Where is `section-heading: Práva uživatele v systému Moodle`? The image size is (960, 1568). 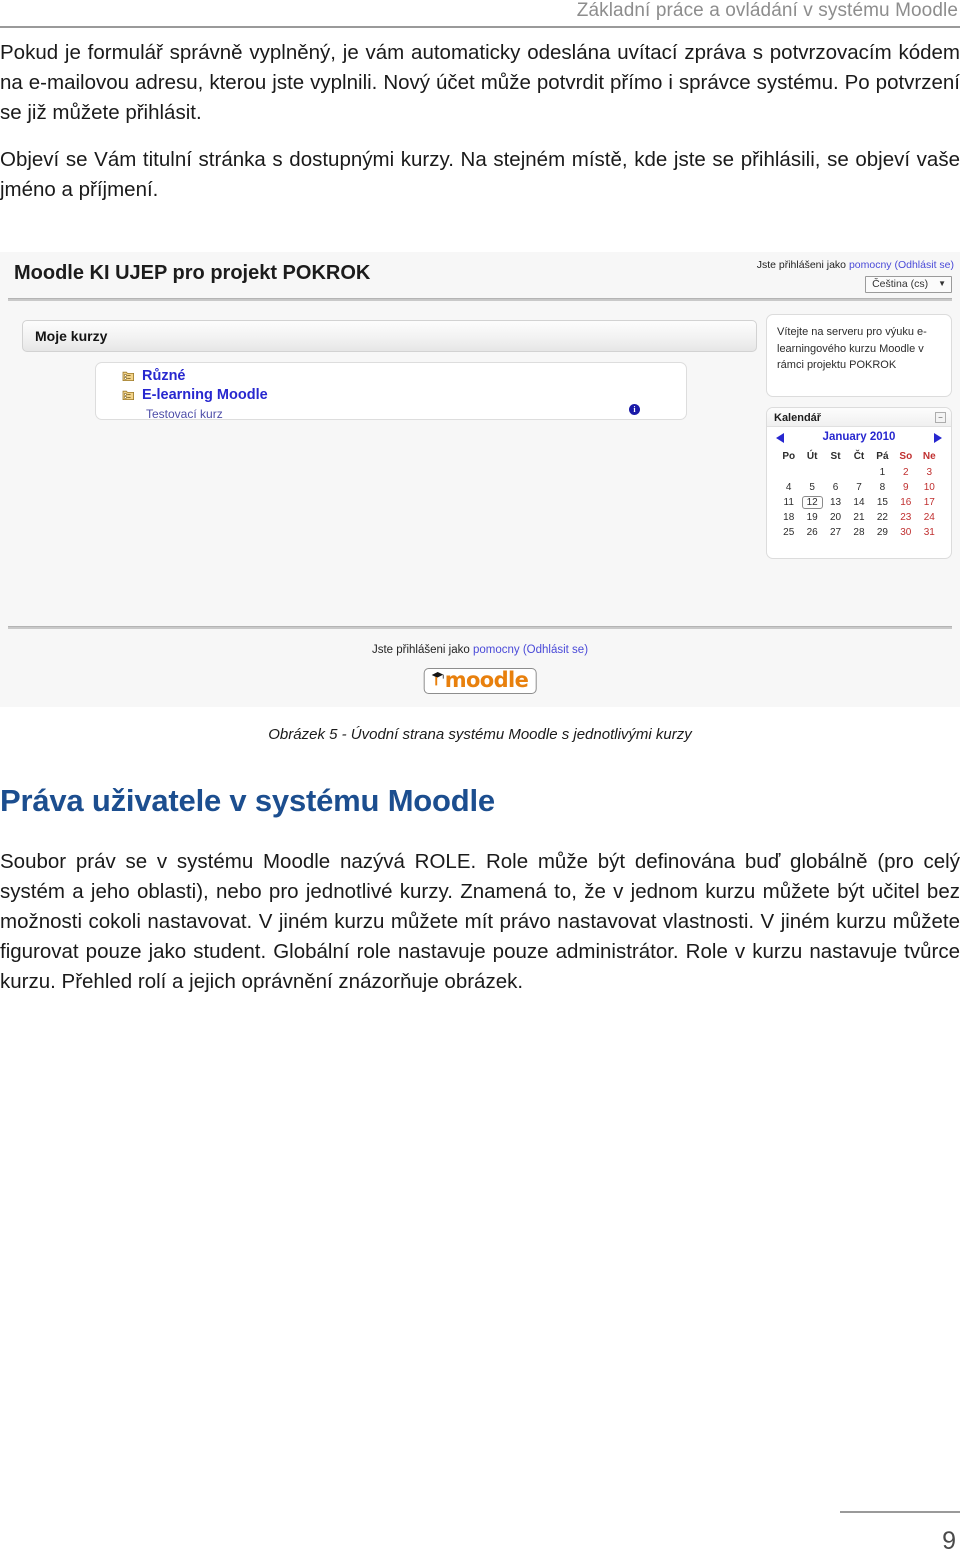
section-heading: Práva uživatele v systému Moodle is located at coordinates (247, 800).